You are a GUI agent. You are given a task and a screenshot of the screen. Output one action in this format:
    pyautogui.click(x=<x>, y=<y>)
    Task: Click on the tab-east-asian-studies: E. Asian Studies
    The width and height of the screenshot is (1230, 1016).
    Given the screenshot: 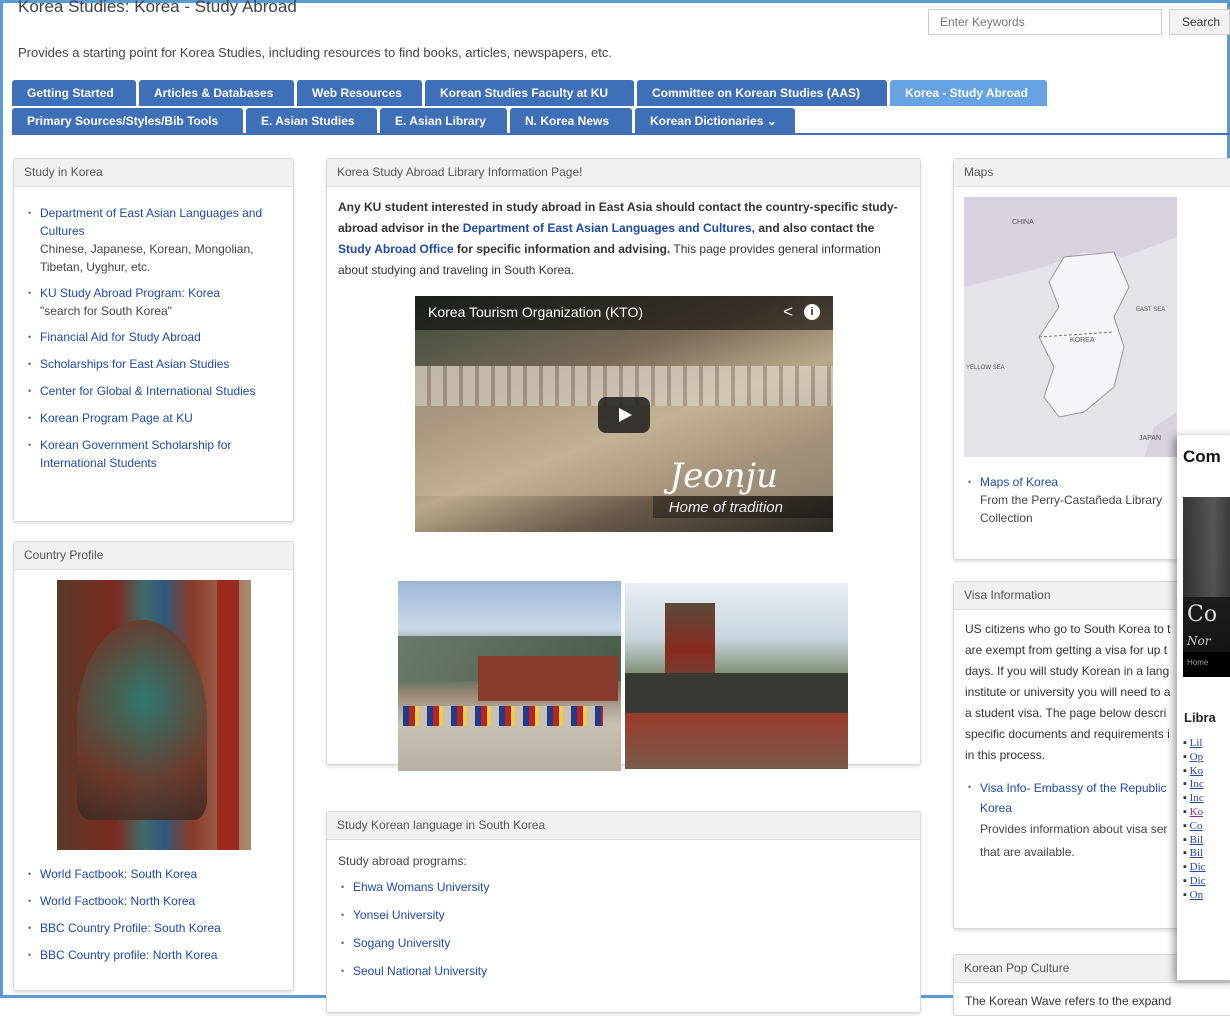 What is the action you would take?
    pyautogui.click(x=311, y=121)
    